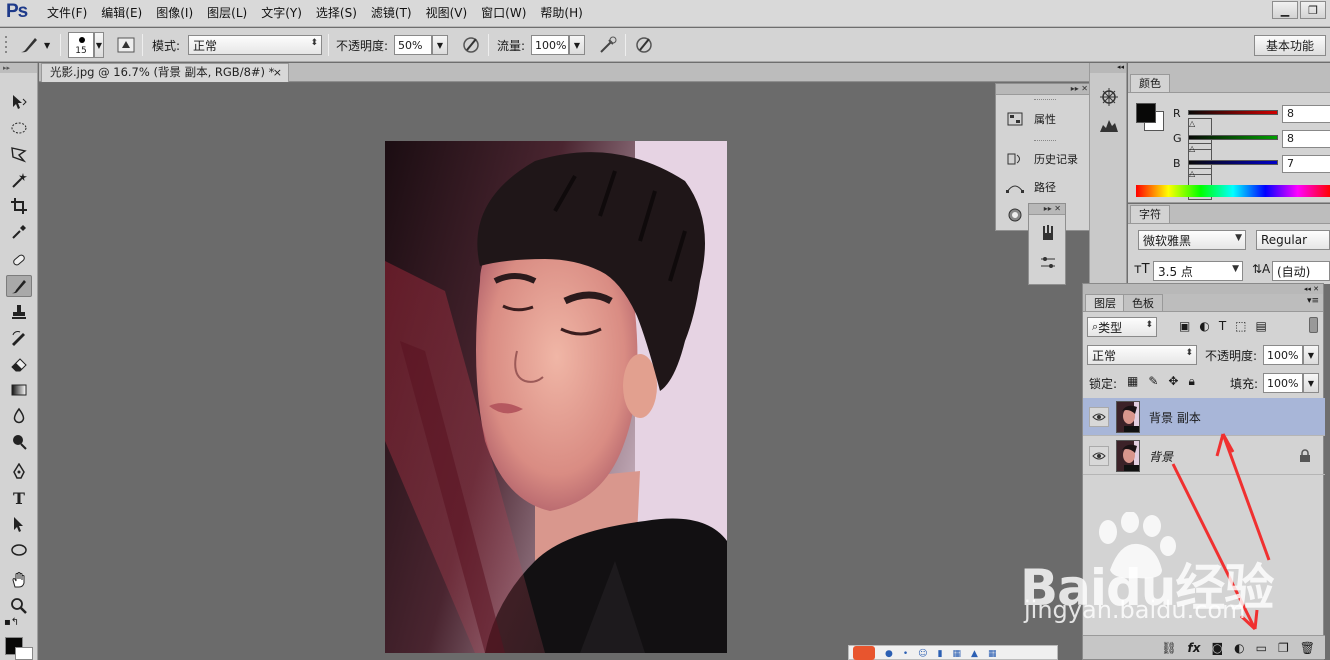 The height and width of the screenshot is (660, 1330). I want to click on history-panel-item: 历史记录, so click(1037, 159).